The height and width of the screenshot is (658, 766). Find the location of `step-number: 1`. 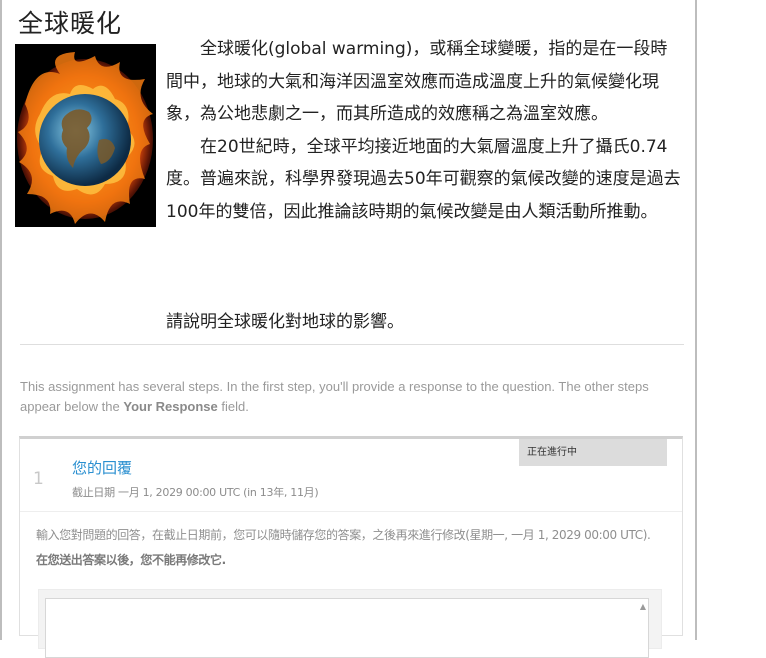

step-number: 1 is located at coordinates (38, 479).